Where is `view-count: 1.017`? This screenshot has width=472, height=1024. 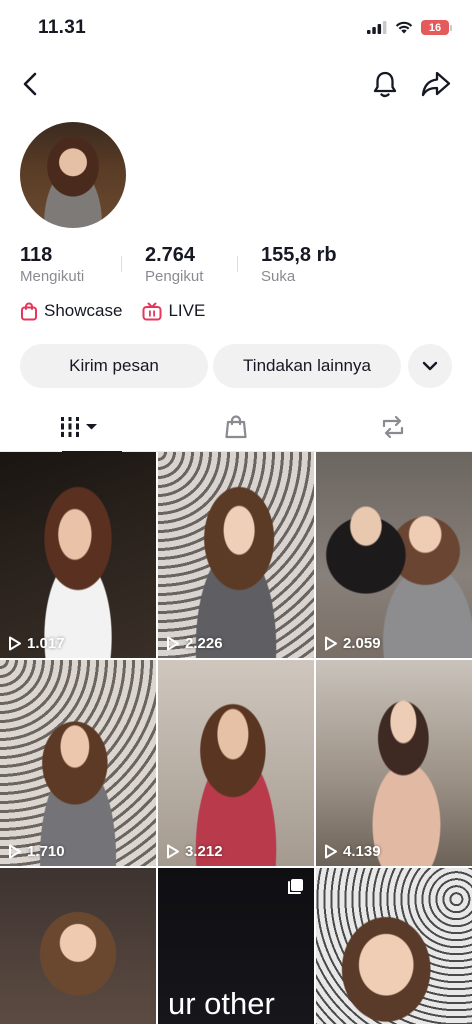 view-count: 1.017 is located at coordinates (36, 643).